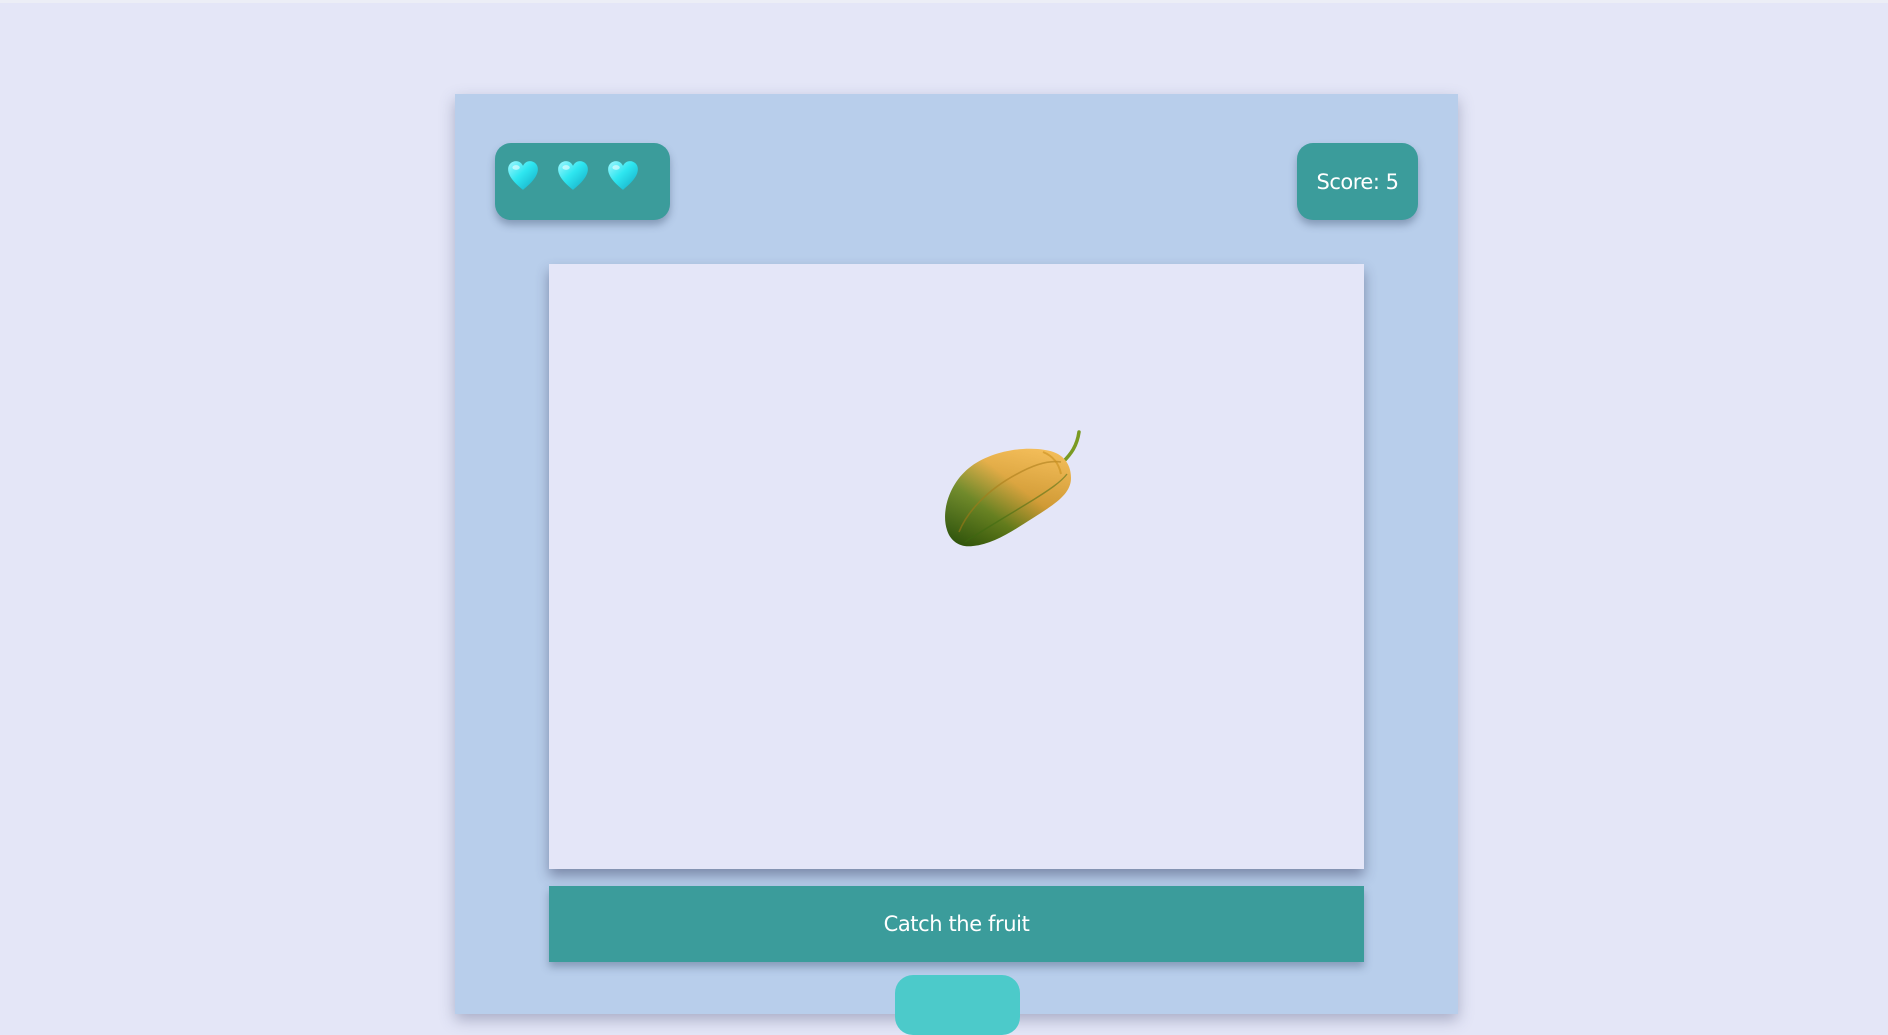  I want to click on papaya-icon, so click(1017, 482).